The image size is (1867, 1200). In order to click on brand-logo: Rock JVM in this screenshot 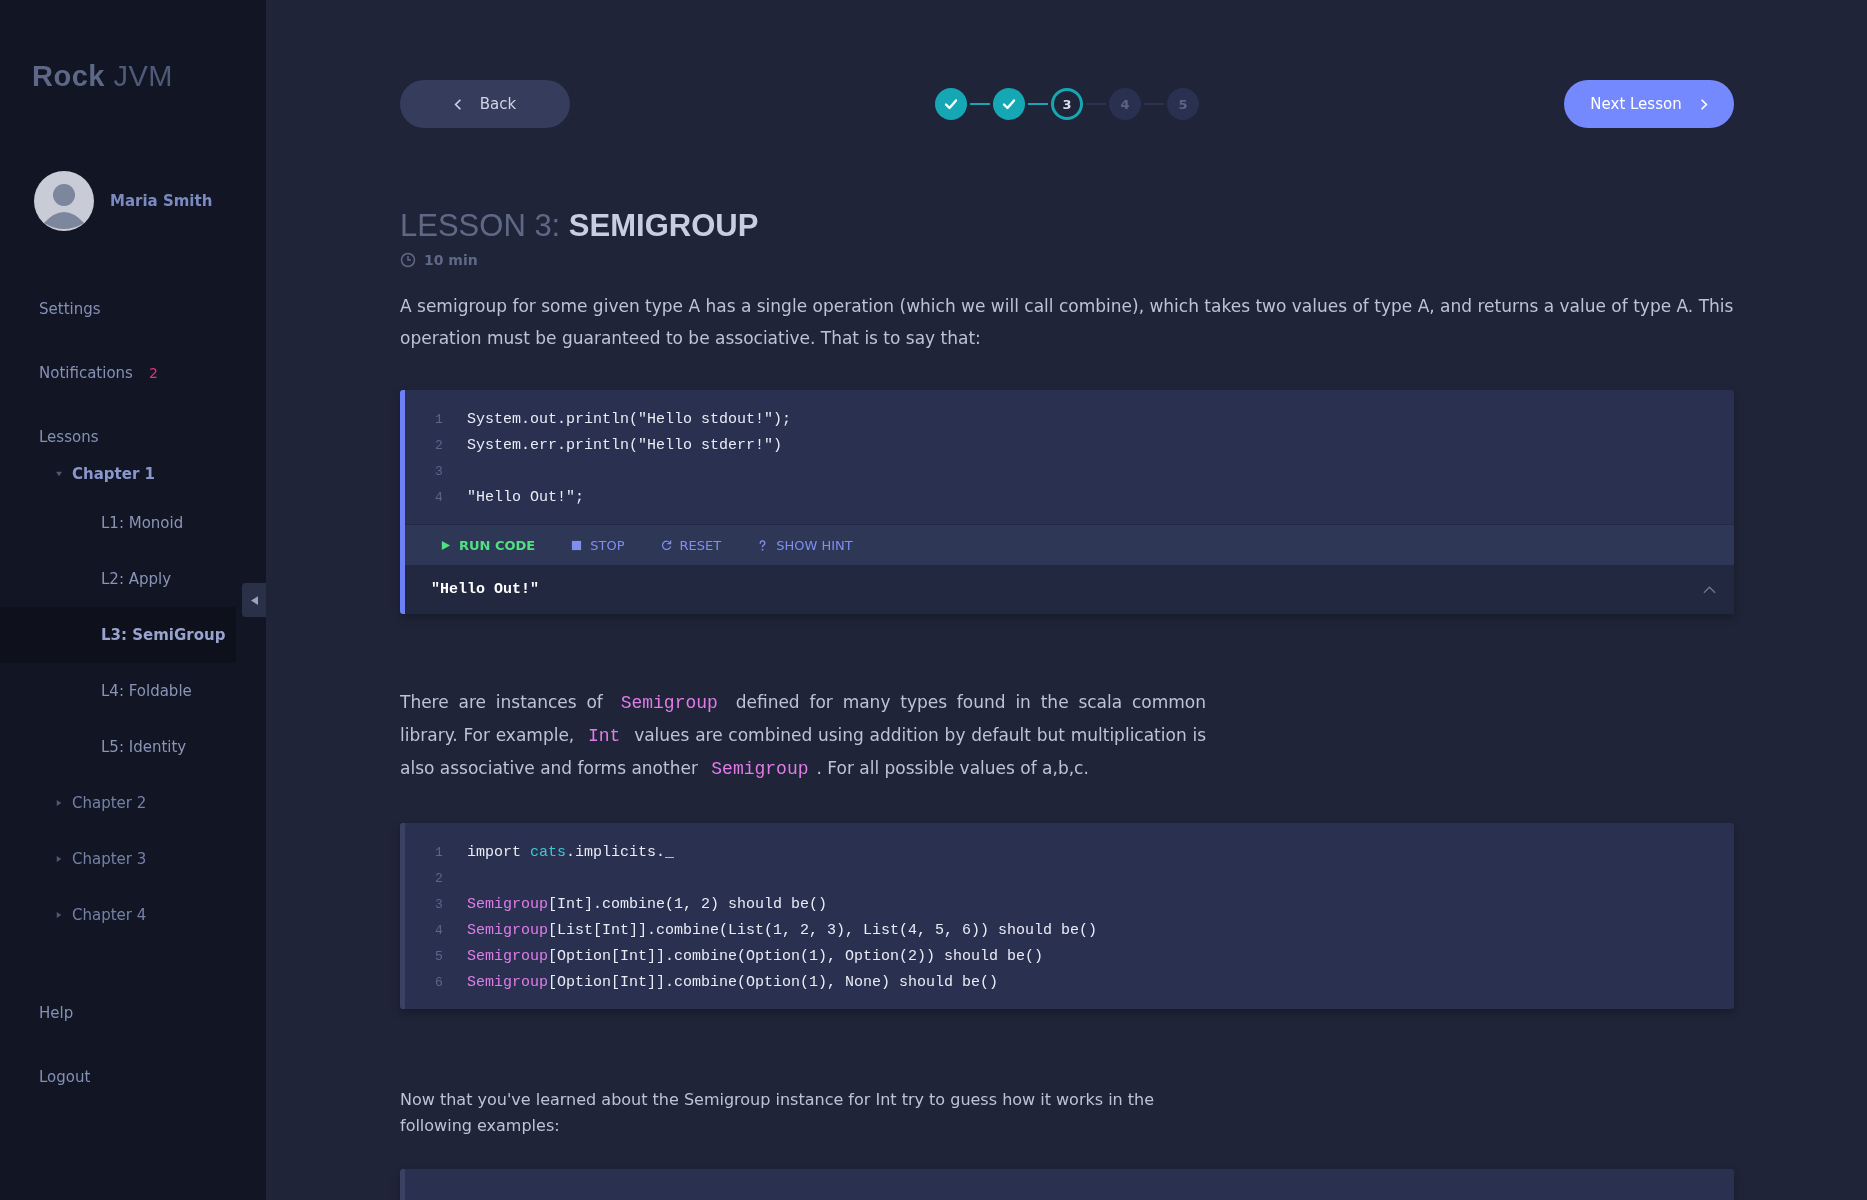, I will do `click(102, 76)`.